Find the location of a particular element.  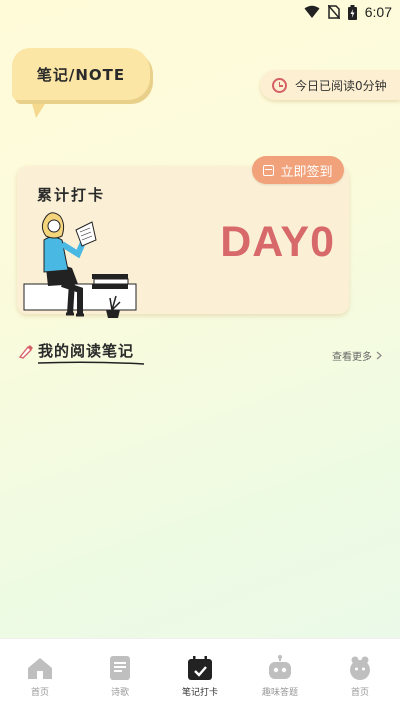

nav-item-note-checkin: 笔记打卡 is located at coordinates (200, 676).